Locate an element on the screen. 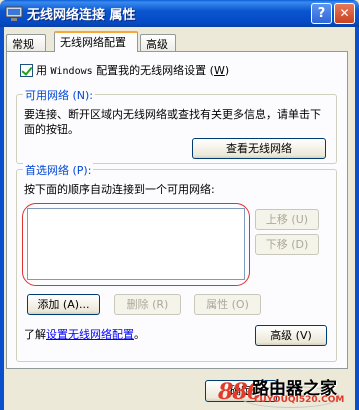 Image resolution: width=359 pixels, height=410 pixels. window-frame-right is located at coordinates (357, 218).